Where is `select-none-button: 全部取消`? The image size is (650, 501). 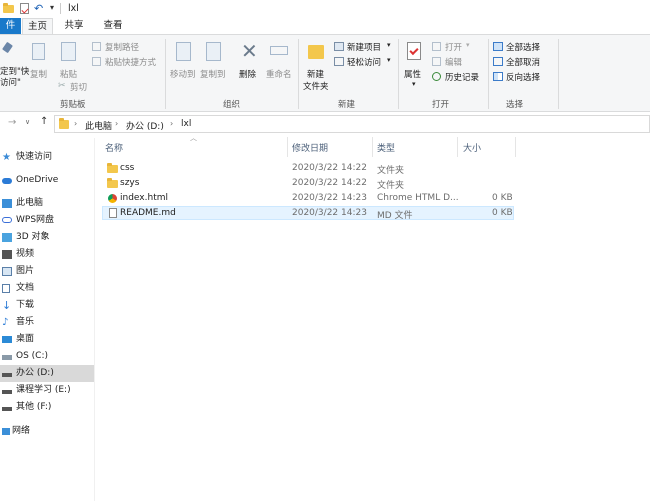 select-none-button: 全部取消 is located at coordinates (523, 62).